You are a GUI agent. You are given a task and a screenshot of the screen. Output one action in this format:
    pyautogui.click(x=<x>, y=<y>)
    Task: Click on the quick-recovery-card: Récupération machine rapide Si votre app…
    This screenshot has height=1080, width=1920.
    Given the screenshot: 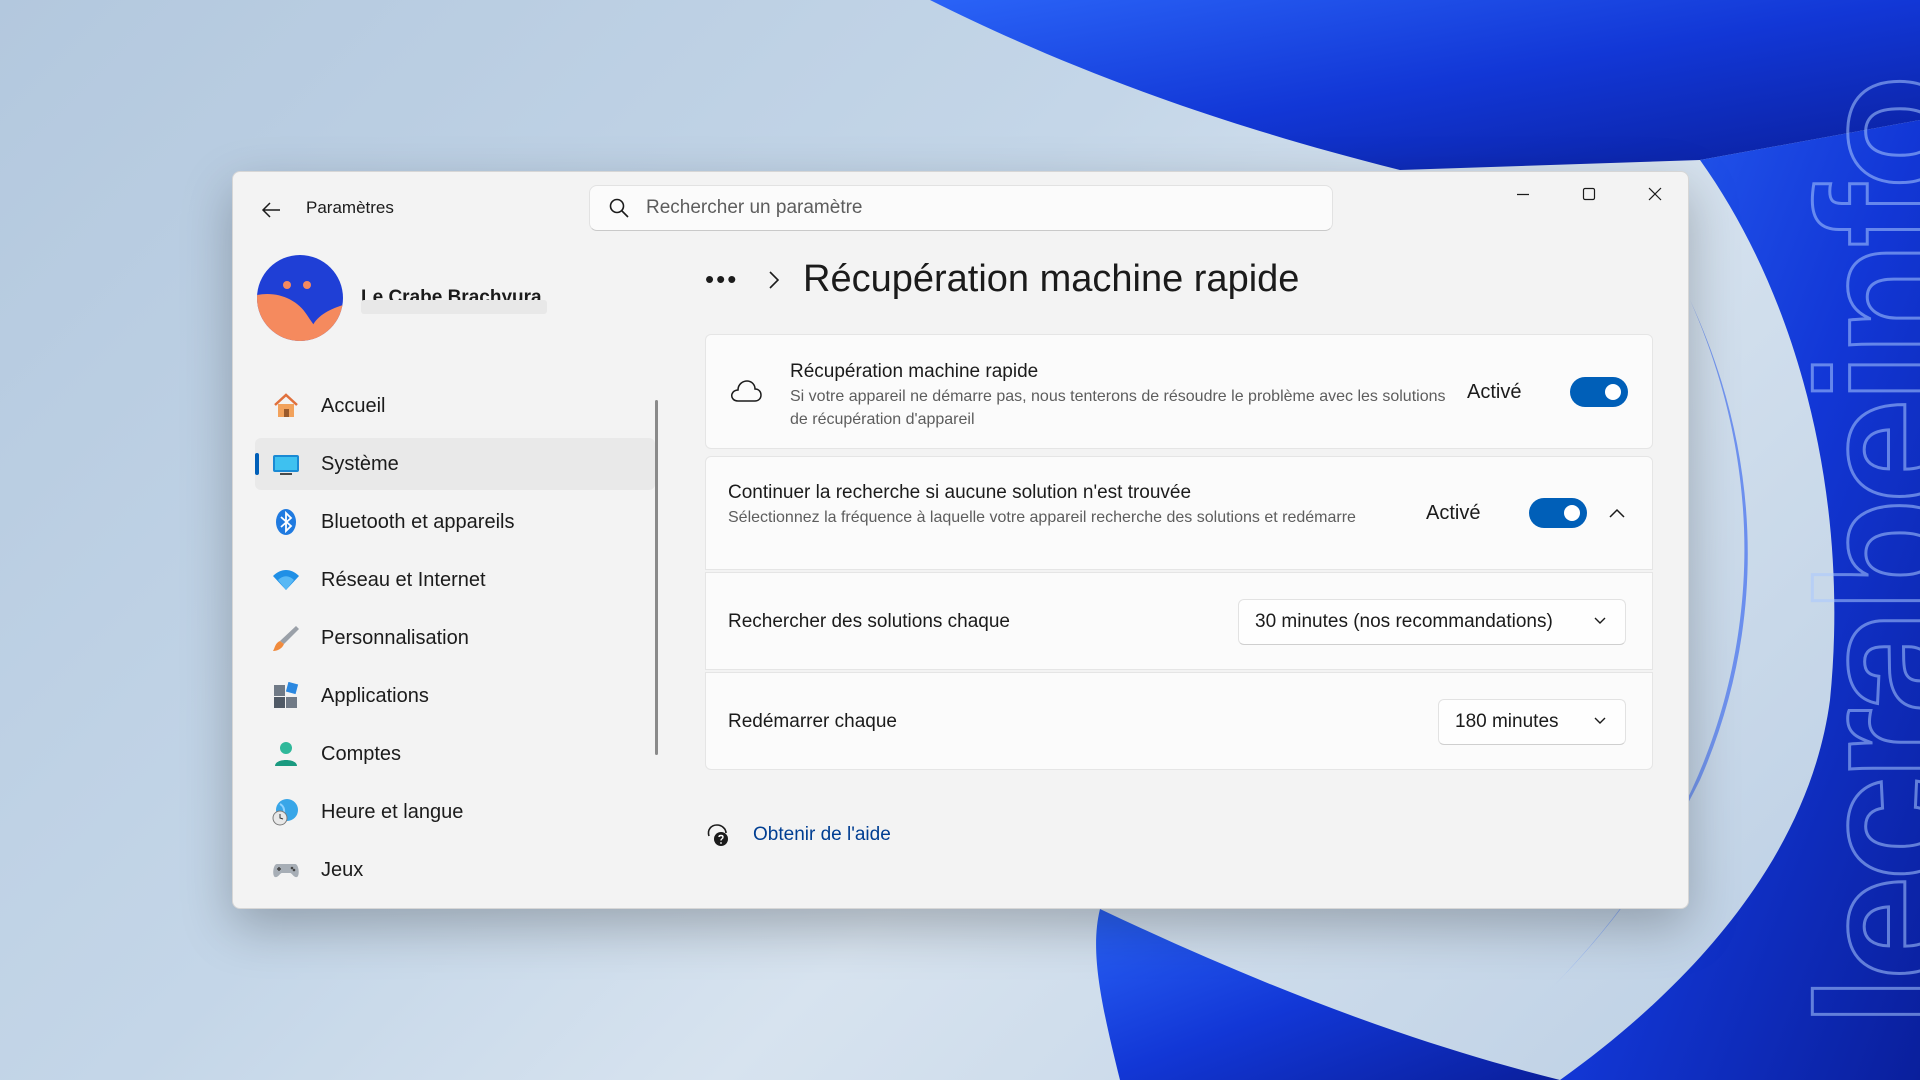 What is the action you would take?
    pyautogui.click(x=1179, y=391)
    